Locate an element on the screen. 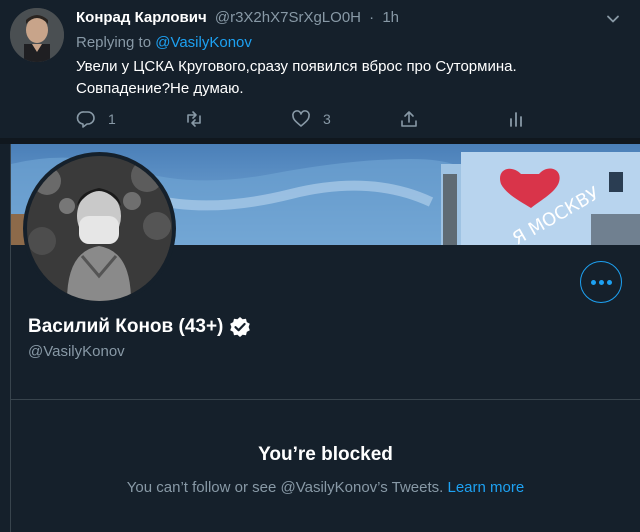 Image resolution: width=640 pixels, height=532 pixels. profile-name-text: Василий Конов (43+) is located at coordinates (126, 326).